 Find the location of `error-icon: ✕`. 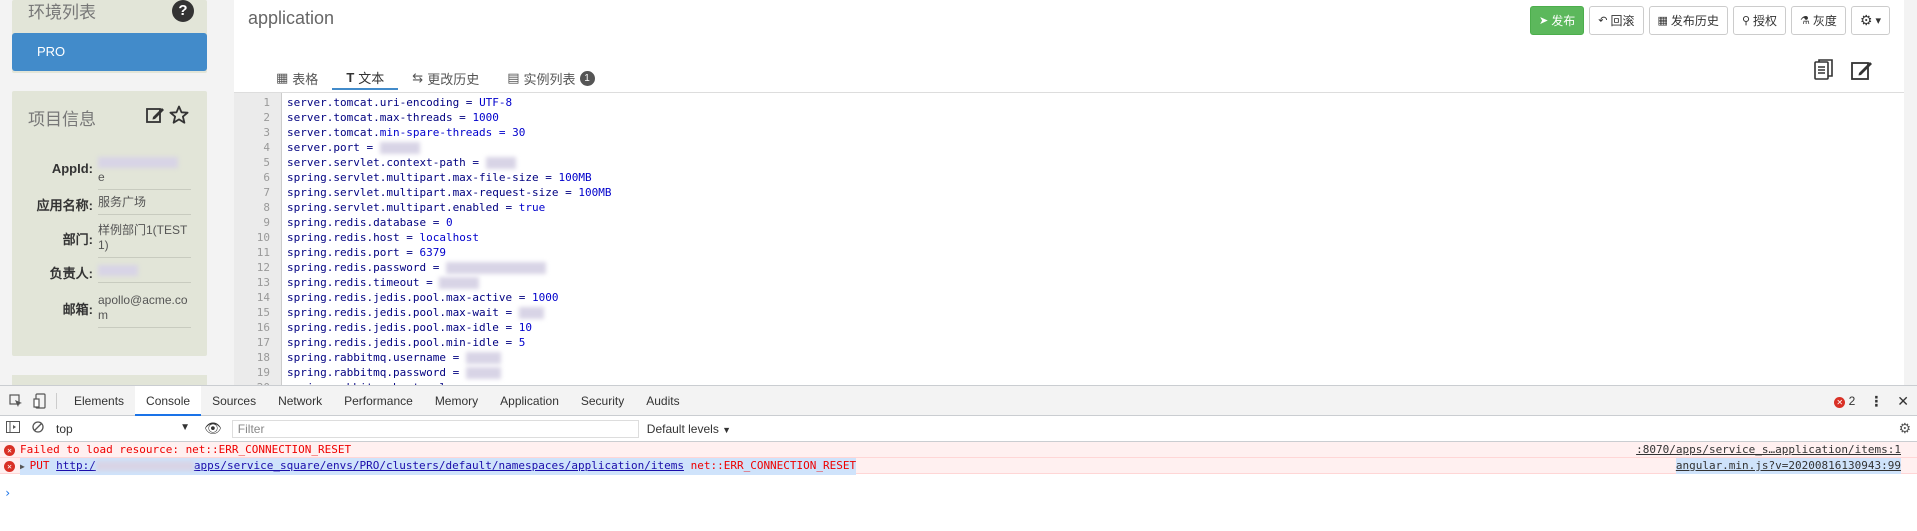

error-icon: ✕ is located at coordinates (9, 450).